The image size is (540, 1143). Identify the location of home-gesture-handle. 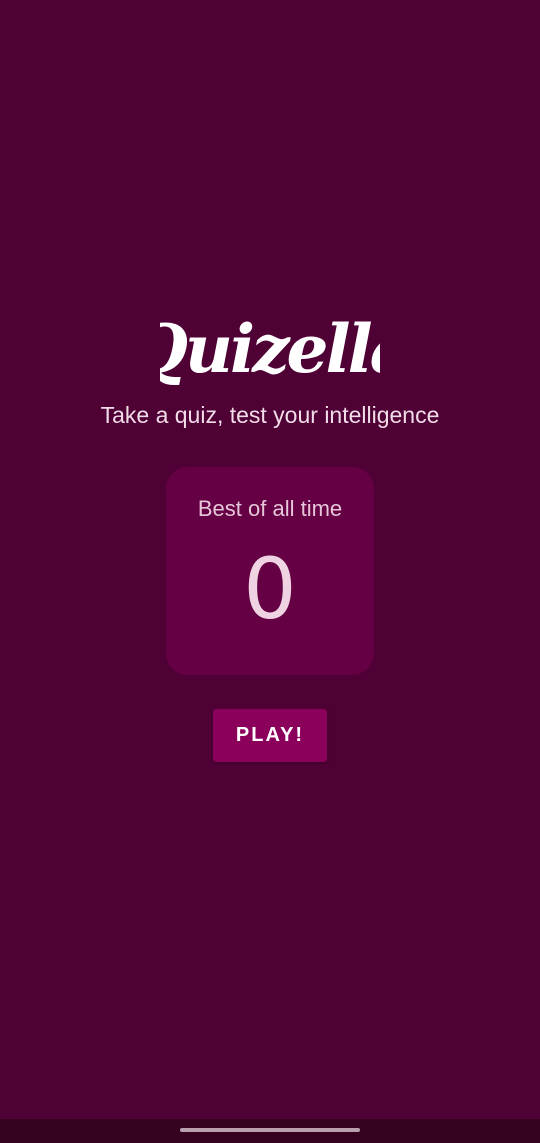
(270, 1130).